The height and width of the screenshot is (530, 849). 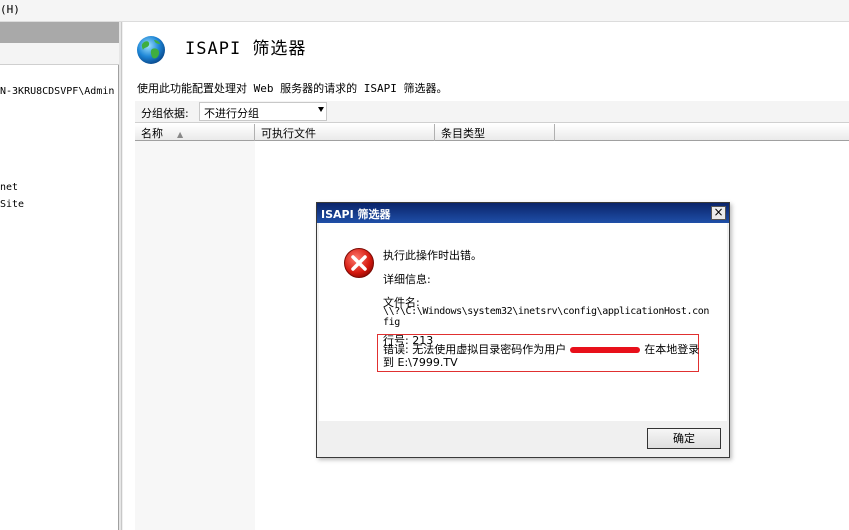 What do you see at coordinates (495, 132) in the screenshot?
I see `column-header-entry-type: 条目类型` at bounding box center [495, 132].